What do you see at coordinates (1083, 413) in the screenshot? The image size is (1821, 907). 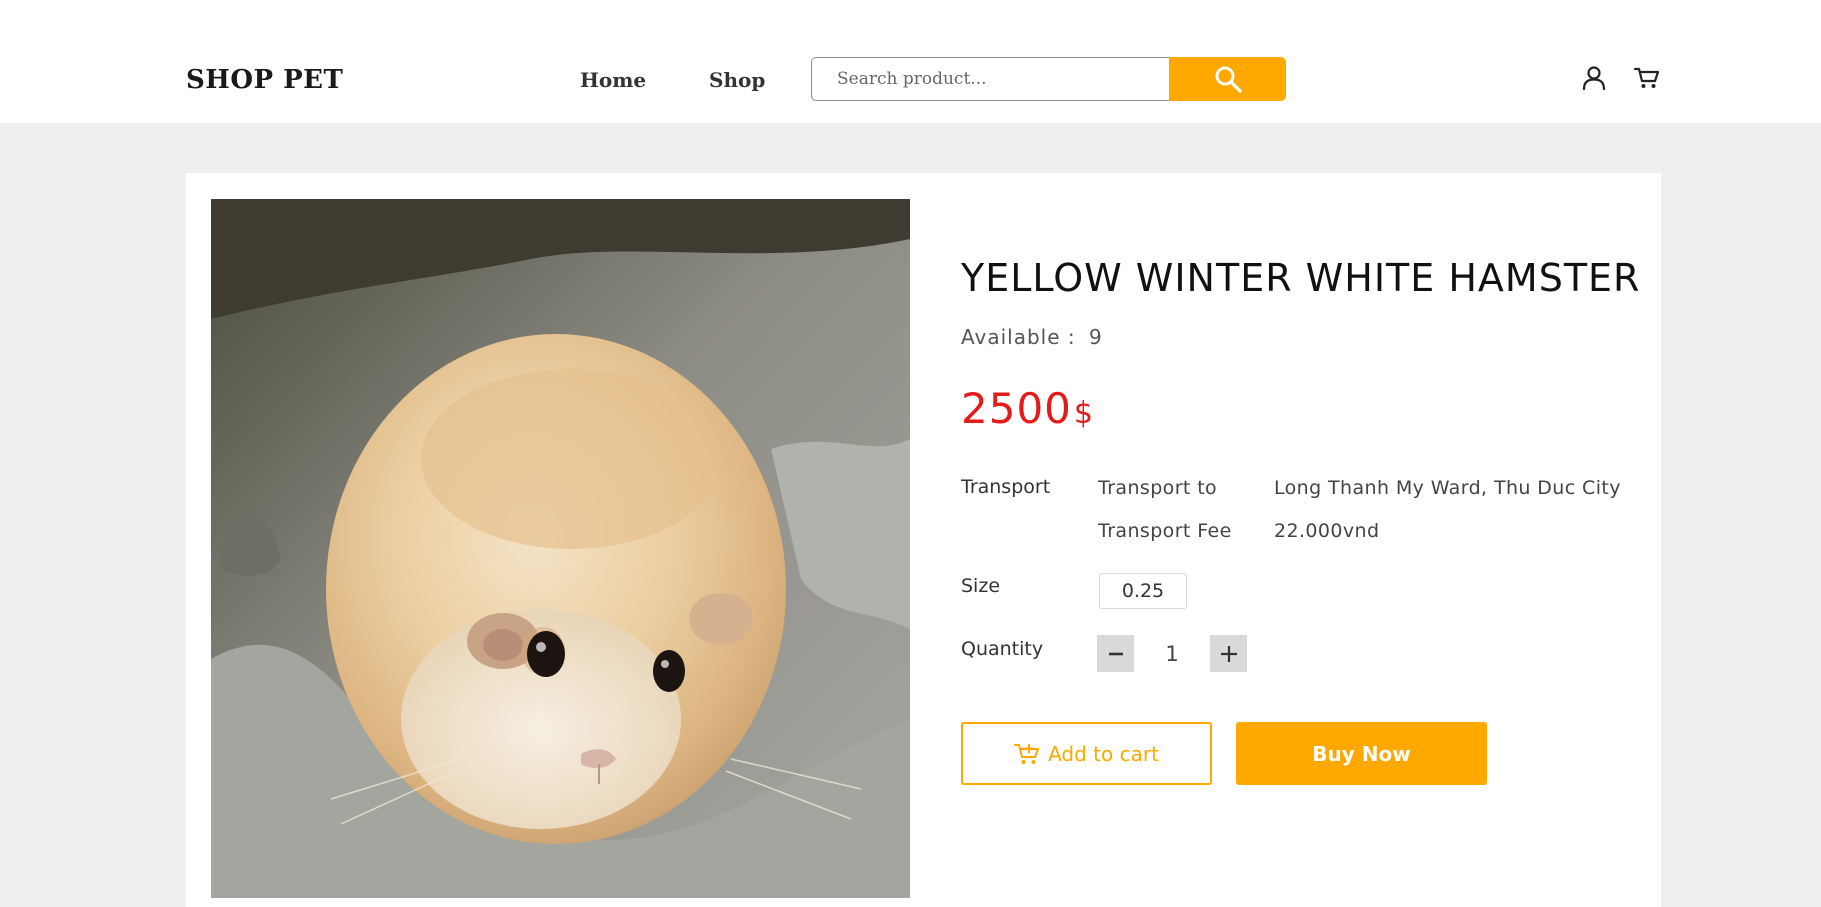 I see `price-currency: $` at bounding box center [1083, 413].